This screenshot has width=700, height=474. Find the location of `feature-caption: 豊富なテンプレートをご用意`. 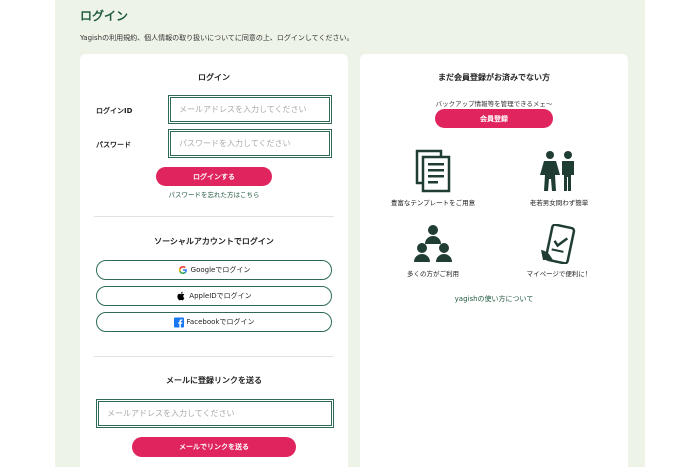

feature-caption: 豊富なテンプレートをご用意 is located at coordinates (433, 203).